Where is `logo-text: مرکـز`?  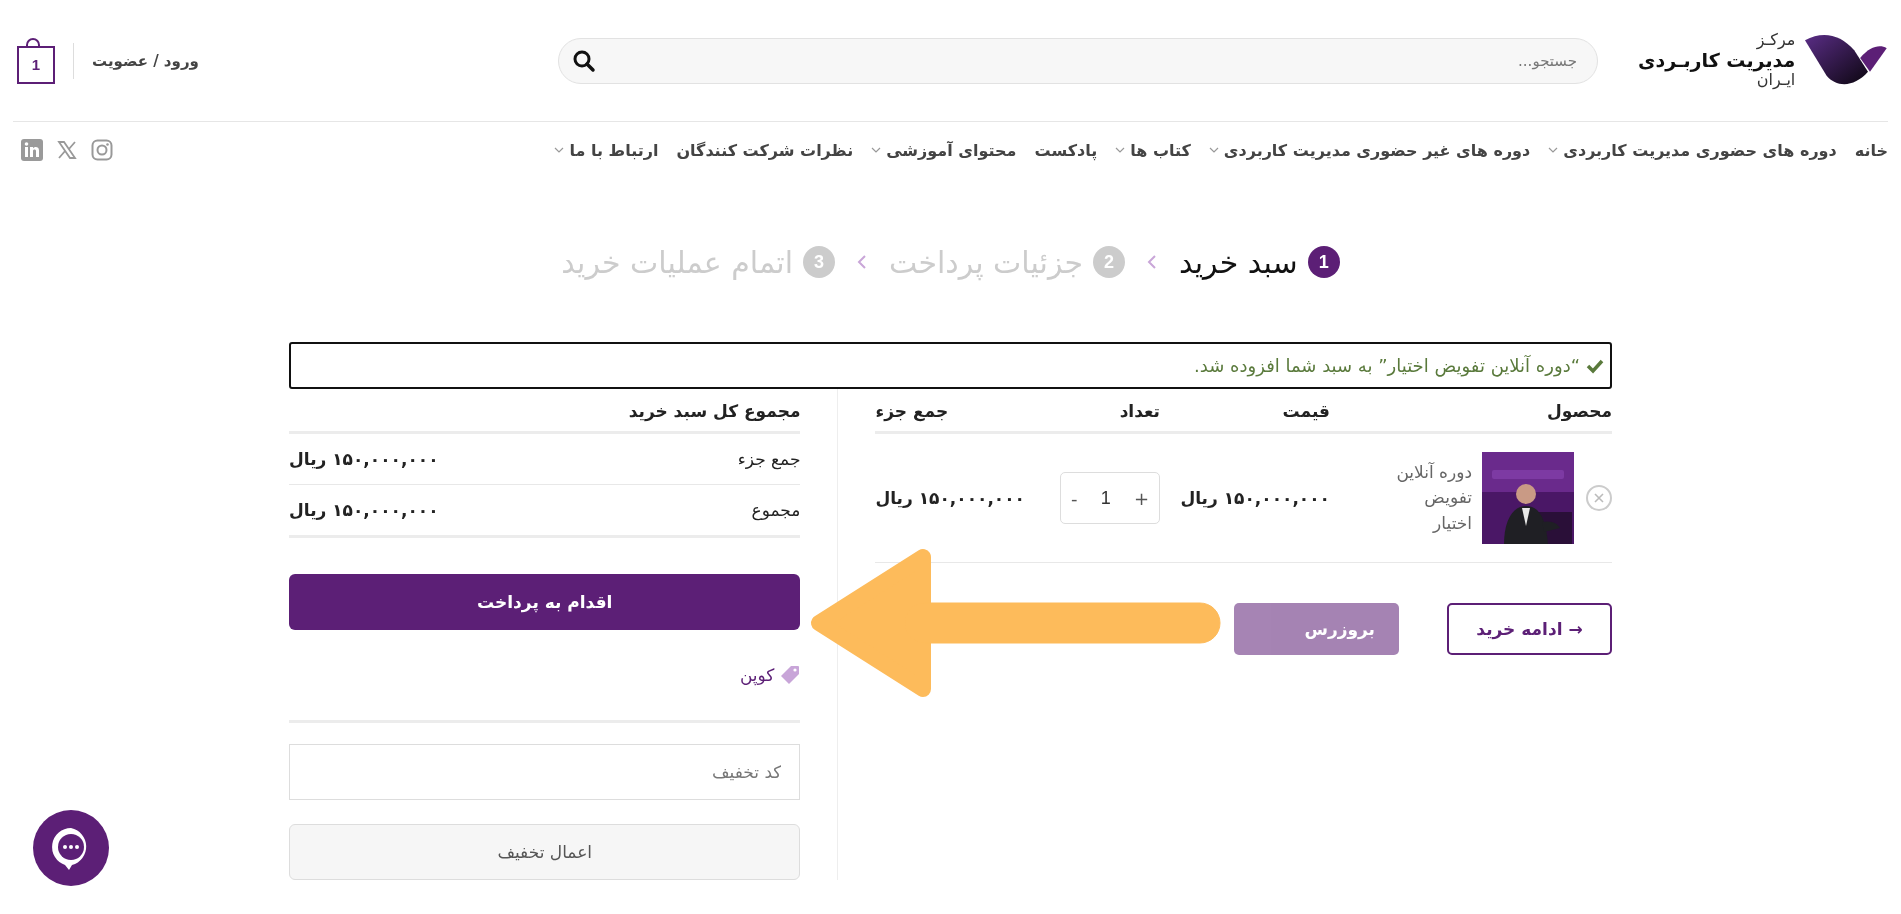 logo-text: مرکـز is located at coordinates (1775, 40).